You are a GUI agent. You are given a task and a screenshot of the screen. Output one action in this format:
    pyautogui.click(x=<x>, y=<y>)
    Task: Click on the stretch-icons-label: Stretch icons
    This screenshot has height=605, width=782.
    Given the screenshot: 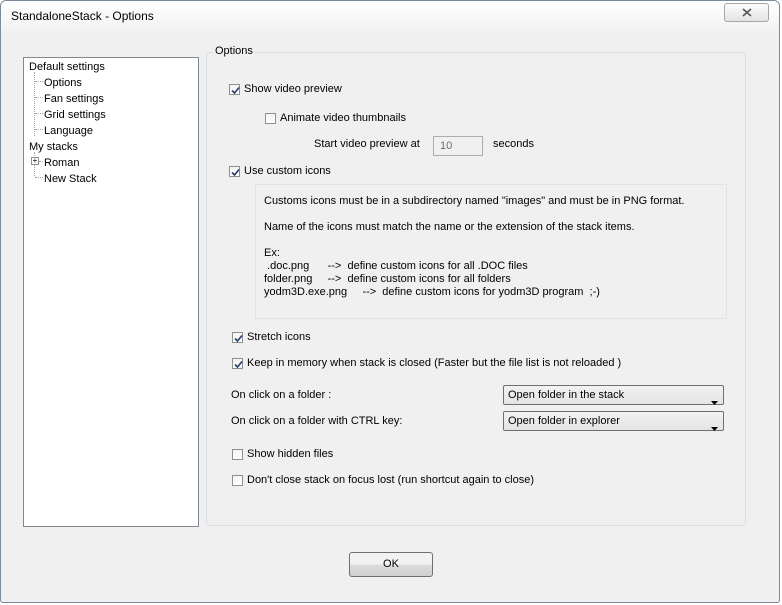 What is the action you would take?
    pyautogui.click(x=279, y=337)
    